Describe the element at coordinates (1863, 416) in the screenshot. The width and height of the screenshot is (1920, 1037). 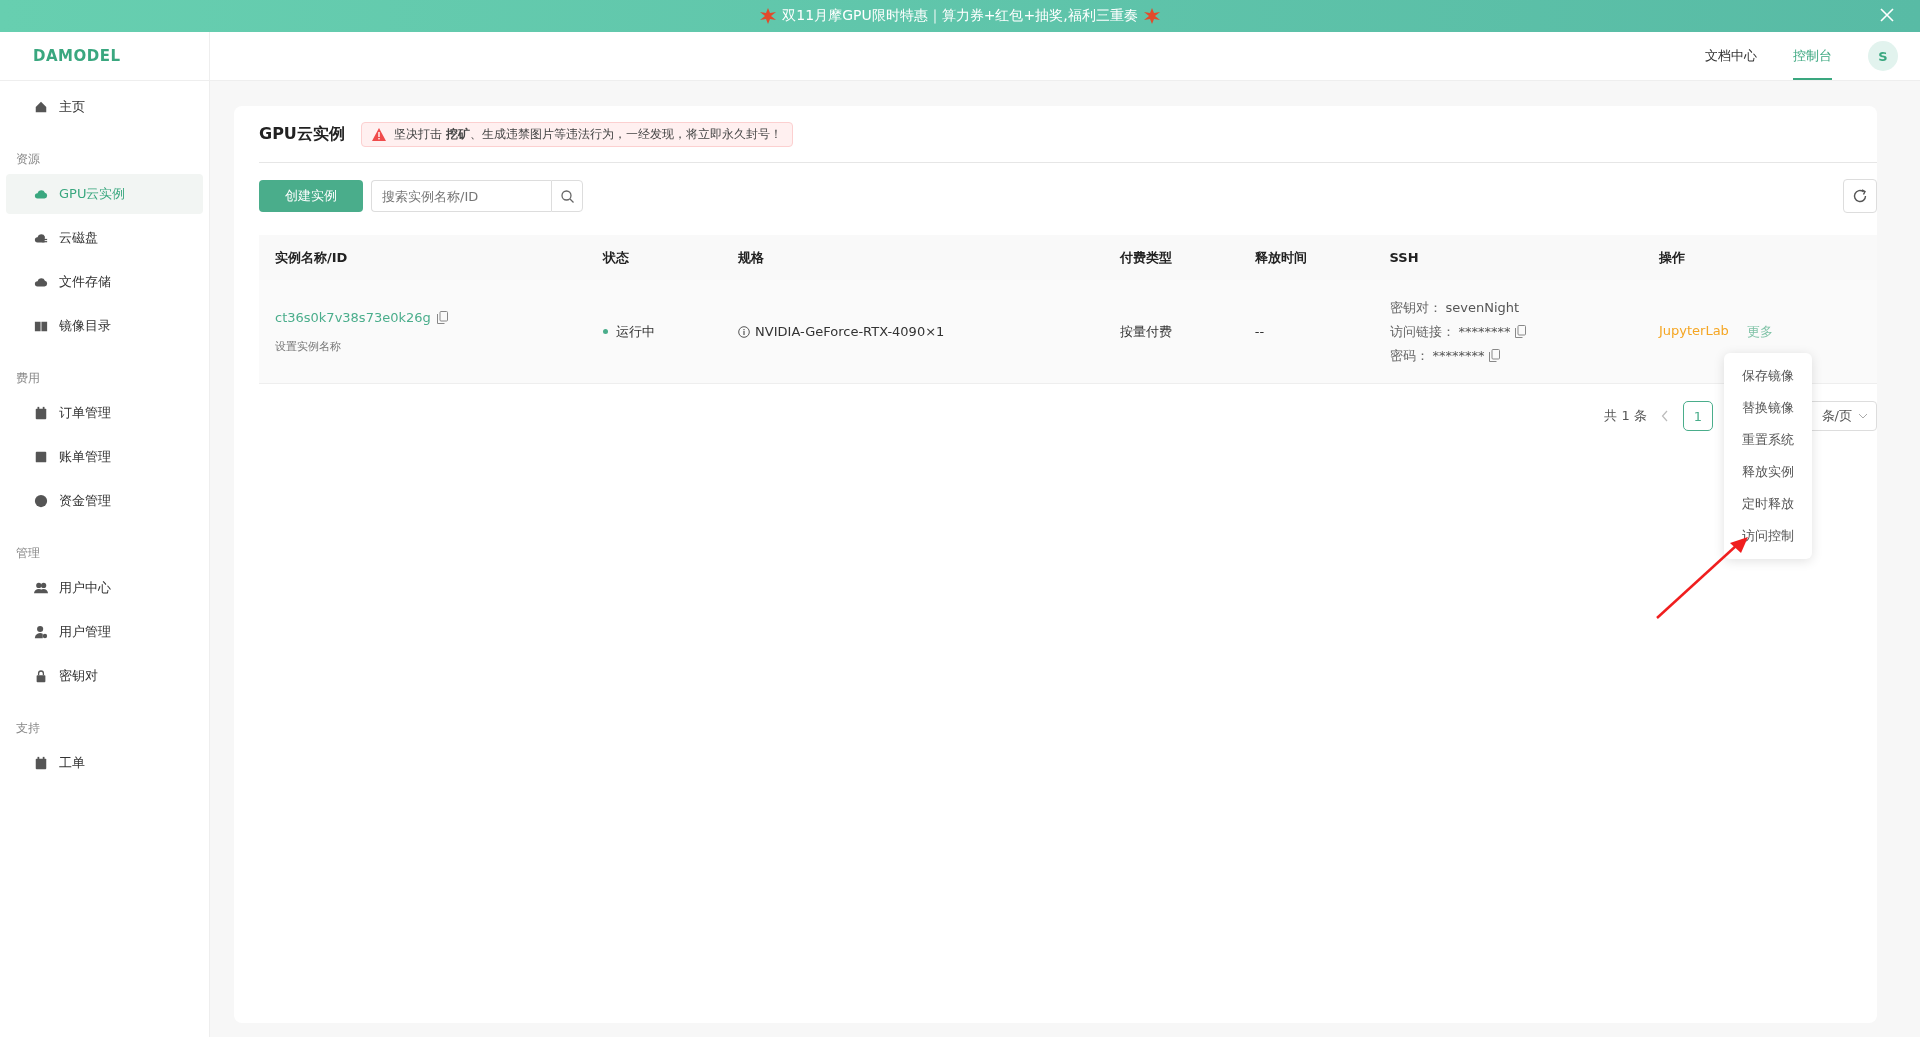
I see `chevron-down-icon` at that location.